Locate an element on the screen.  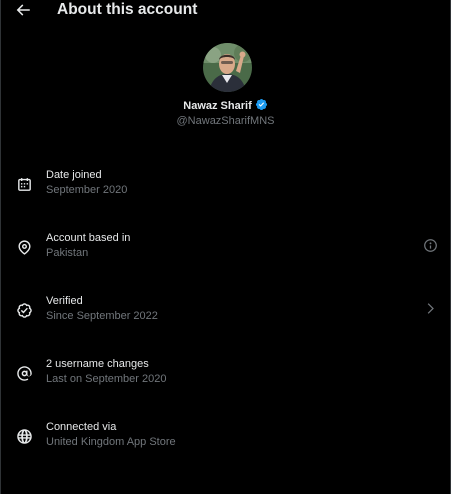
at-sign-icon is located at coordinates (24, 373).